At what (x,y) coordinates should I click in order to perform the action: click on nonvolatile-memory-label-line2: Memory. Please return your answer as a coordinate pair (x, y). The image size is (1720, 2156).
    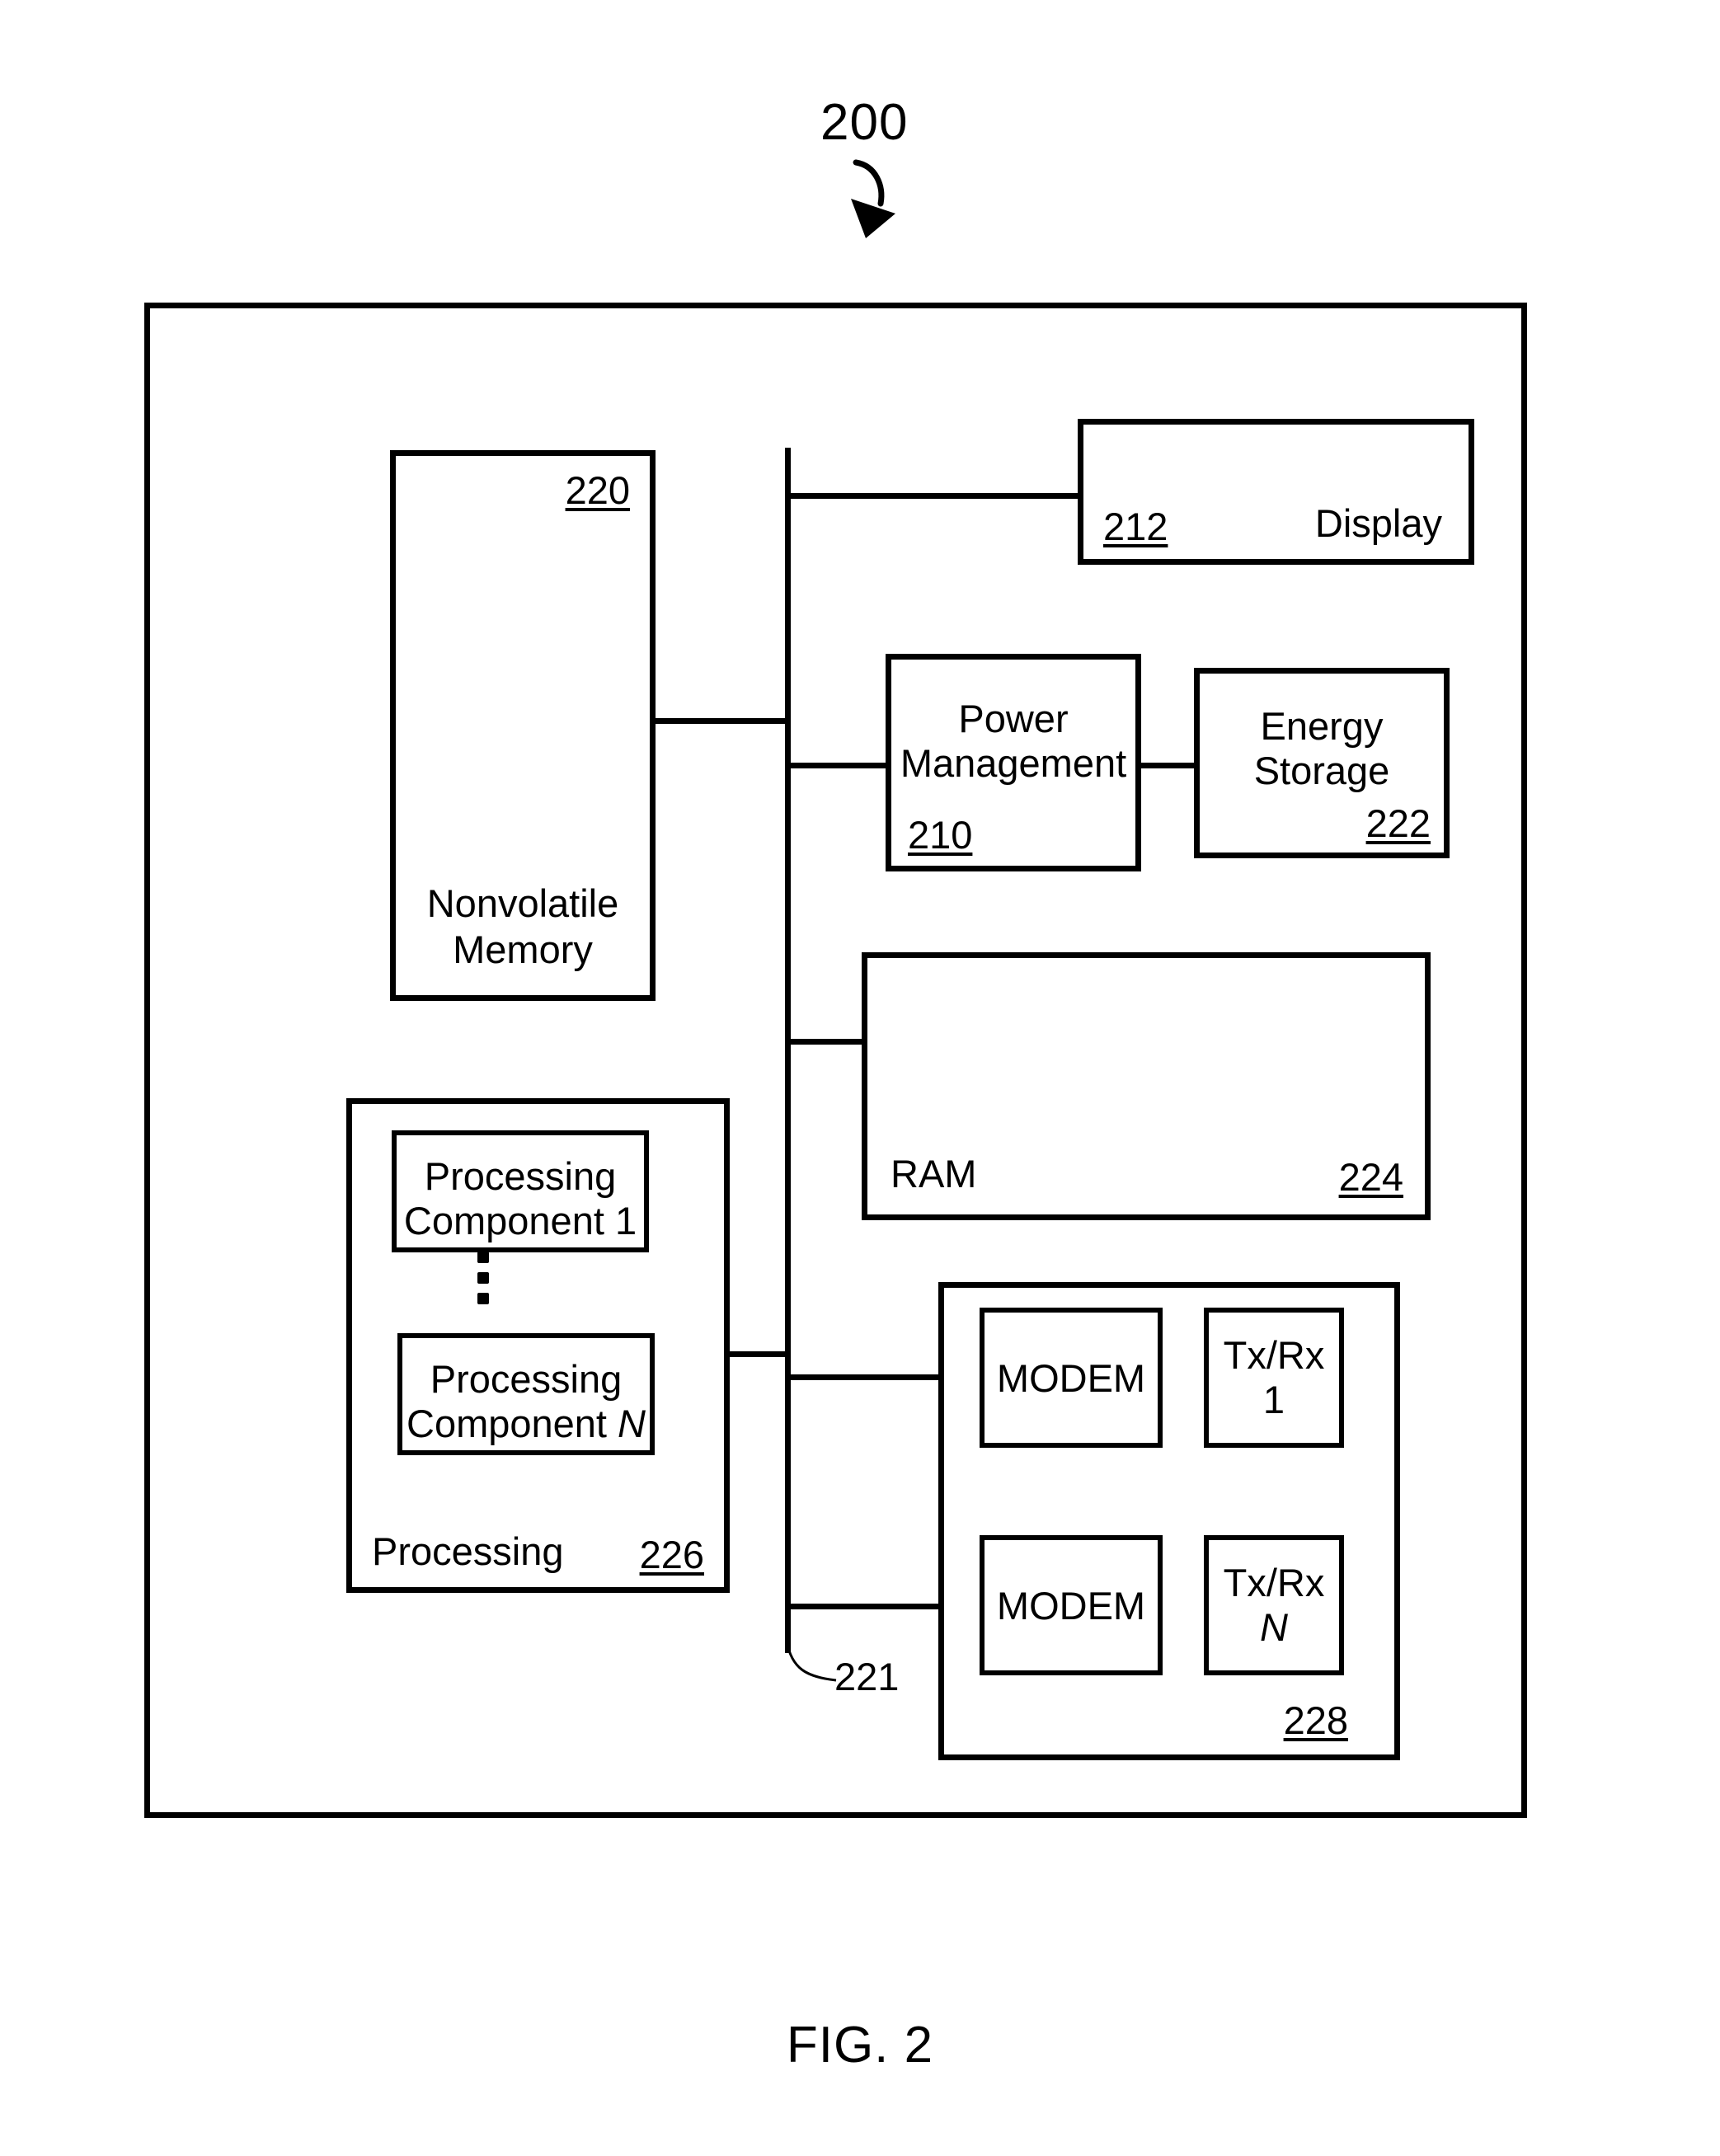
    Looking at the image, I should click on (523, 949).